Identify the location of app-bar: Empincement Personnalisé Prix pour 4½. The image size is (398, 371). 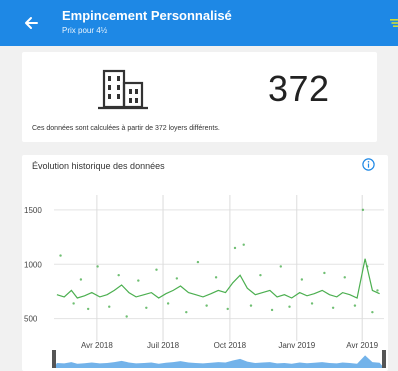
(199, 23).